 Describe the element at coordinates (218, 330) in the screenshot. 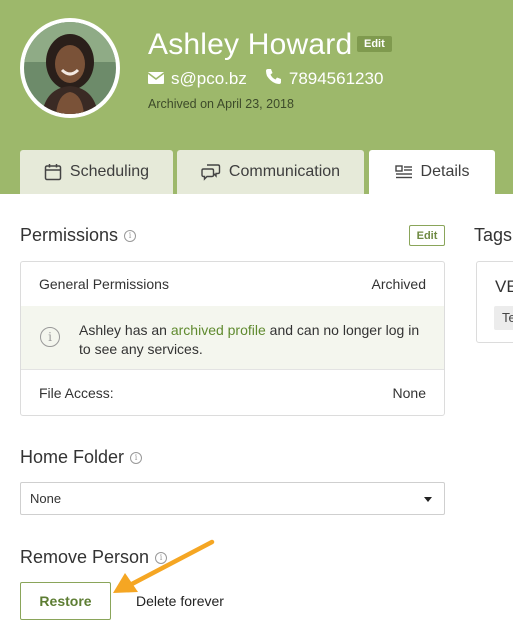

I see `archived-profile-link: archived profile` at that location.